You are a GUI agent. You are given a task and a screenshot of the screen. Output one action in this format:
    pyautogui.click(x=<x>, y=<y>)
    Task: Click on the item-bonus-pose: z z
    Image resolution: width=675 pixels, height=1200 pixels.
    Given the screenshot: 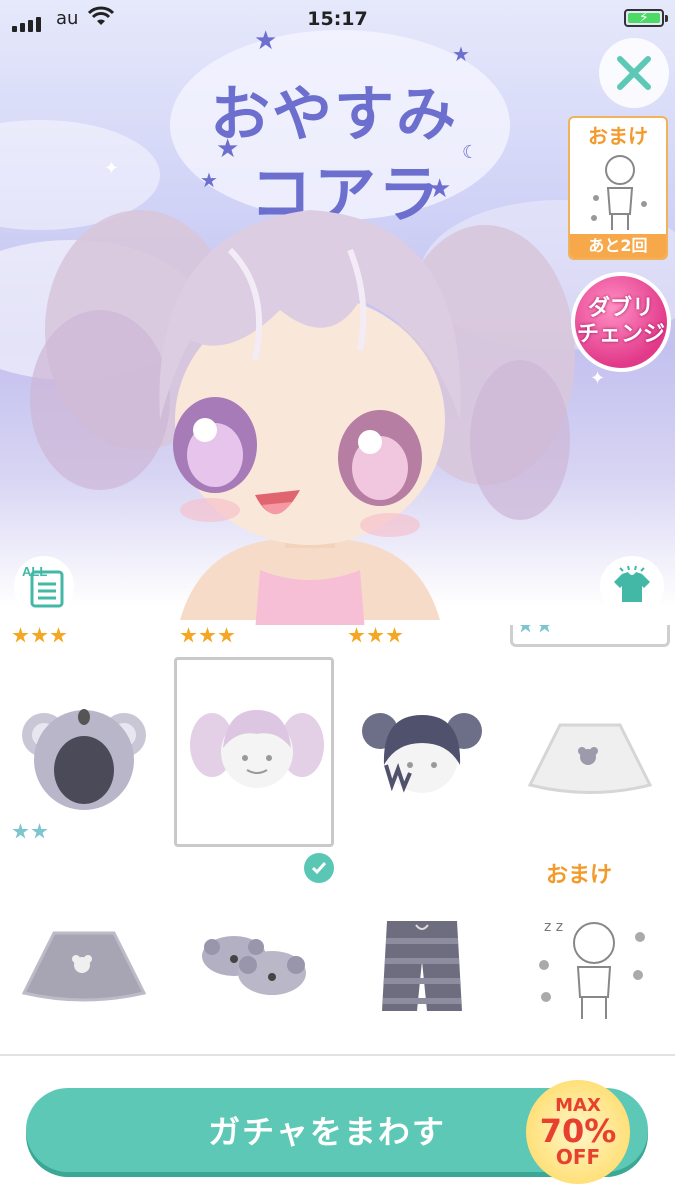 What is the action you would take?
    pyautogui.click(x=590, y=963)
    